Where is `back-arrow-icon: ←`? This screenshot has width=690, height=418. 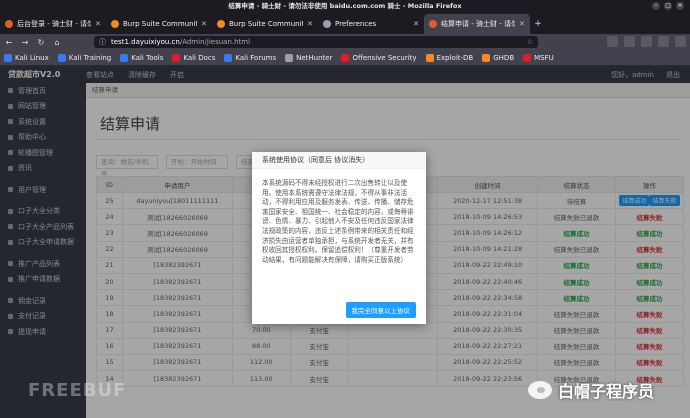
back-arrow-icon: ← is located at coordinates (9, 42).